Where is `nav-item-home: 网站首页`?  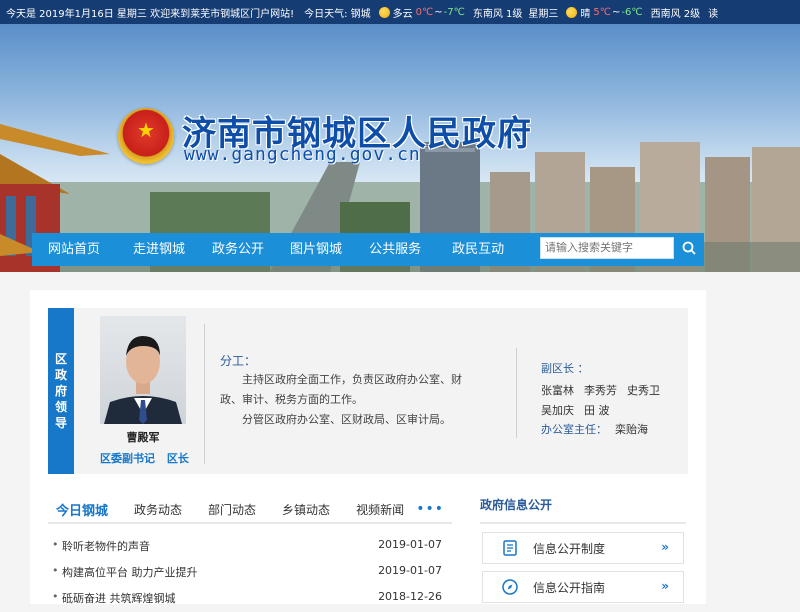
nav-item-home: 网站首页 is located at coordinates (74, 249).